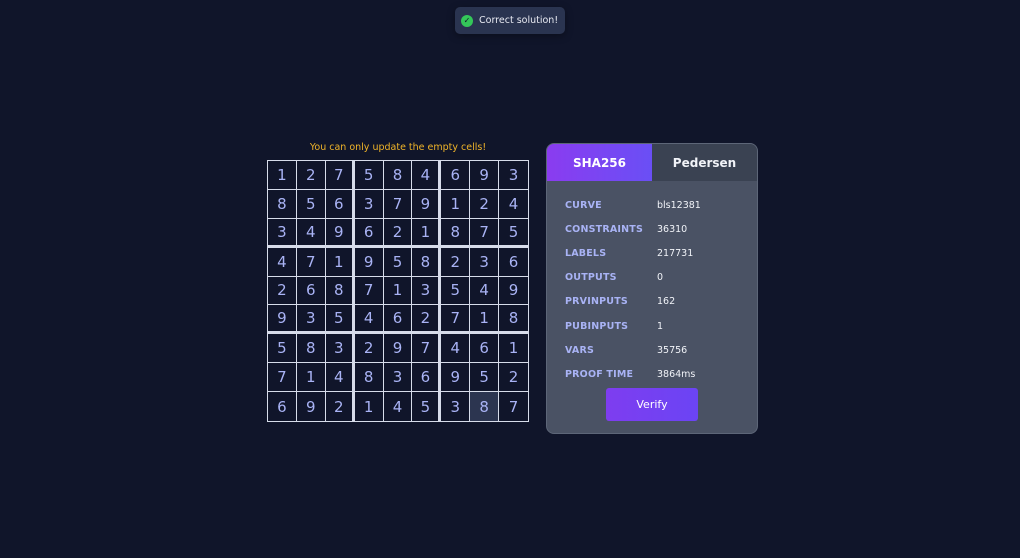  I want to click on stat-key: CURVE, so click(583, 205).